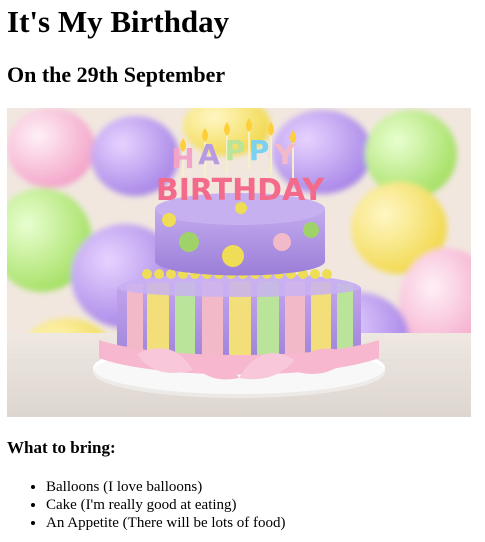  What do you see at coordinates (182, 158) in the screenshot?
I see `topper-letter-h: H` at bounding box center [182, 158].